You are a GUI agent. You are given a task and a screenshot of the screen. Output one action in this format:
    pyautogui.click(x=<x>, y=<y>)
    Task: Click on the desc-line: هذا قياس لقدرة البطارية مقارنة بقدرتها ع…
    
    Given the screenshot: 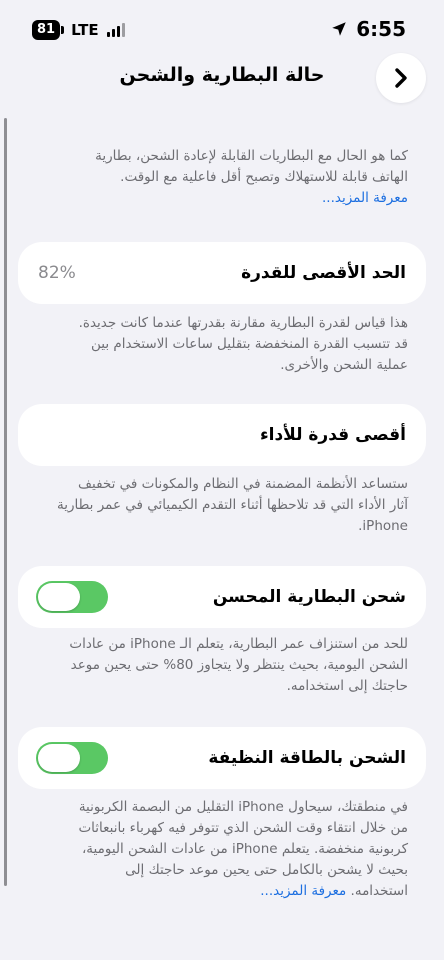 What is the action you would take?
    pyautogui.click(x=243, y=323)
    